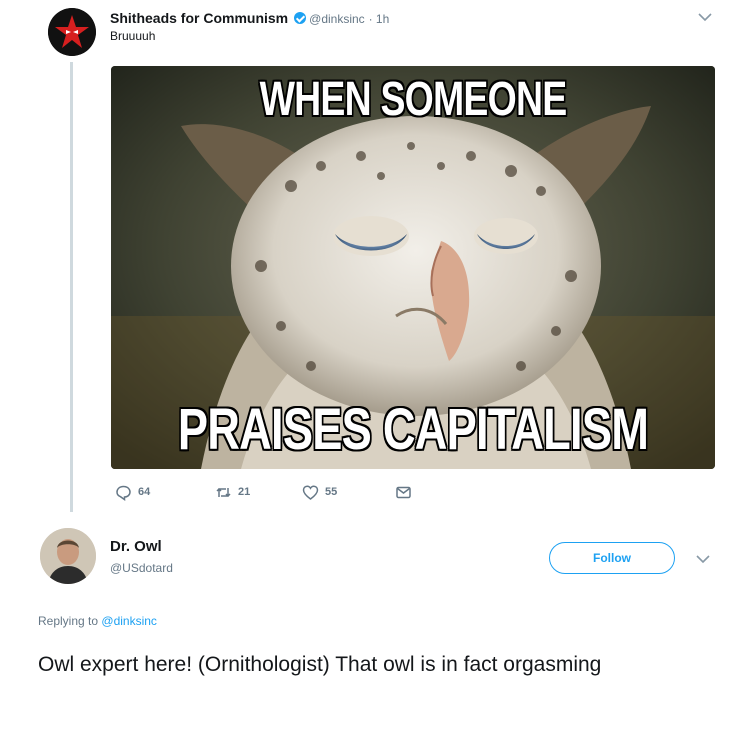 This screenshot has width=750, height=729. I want to click on handle: @dinksinc, so click(337, 19).